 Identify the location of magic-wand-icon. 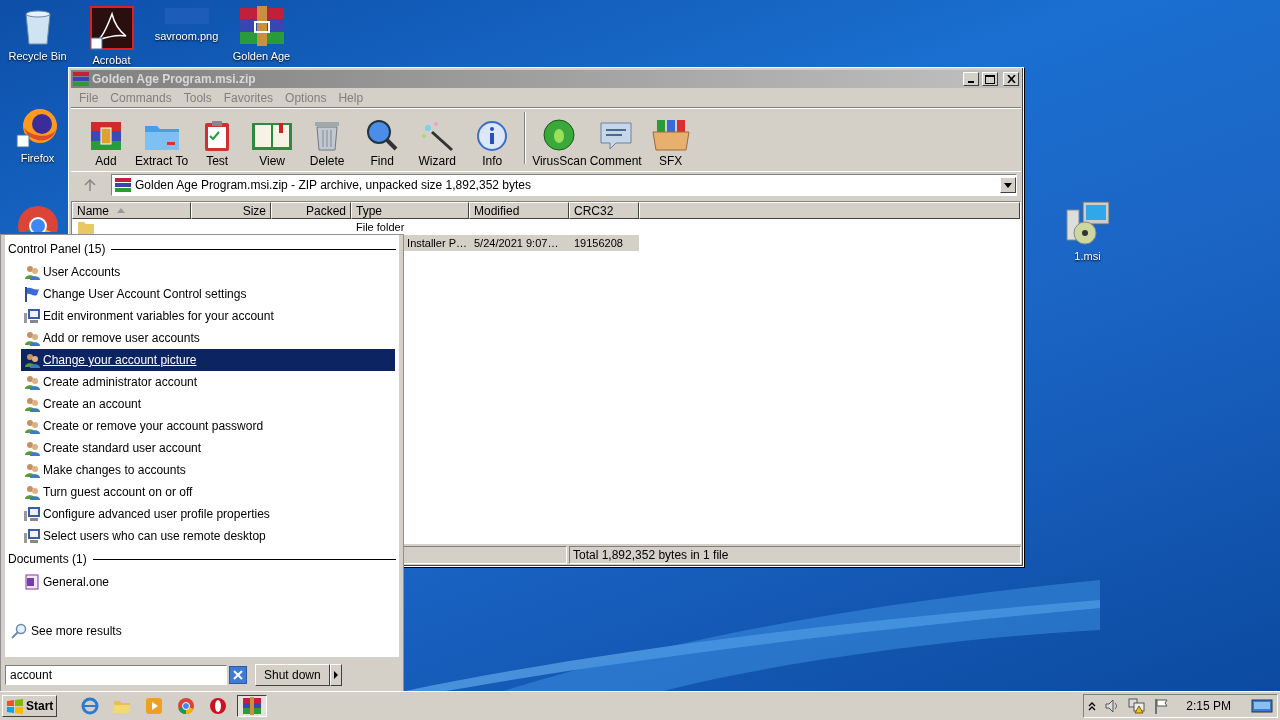
(437, 136).